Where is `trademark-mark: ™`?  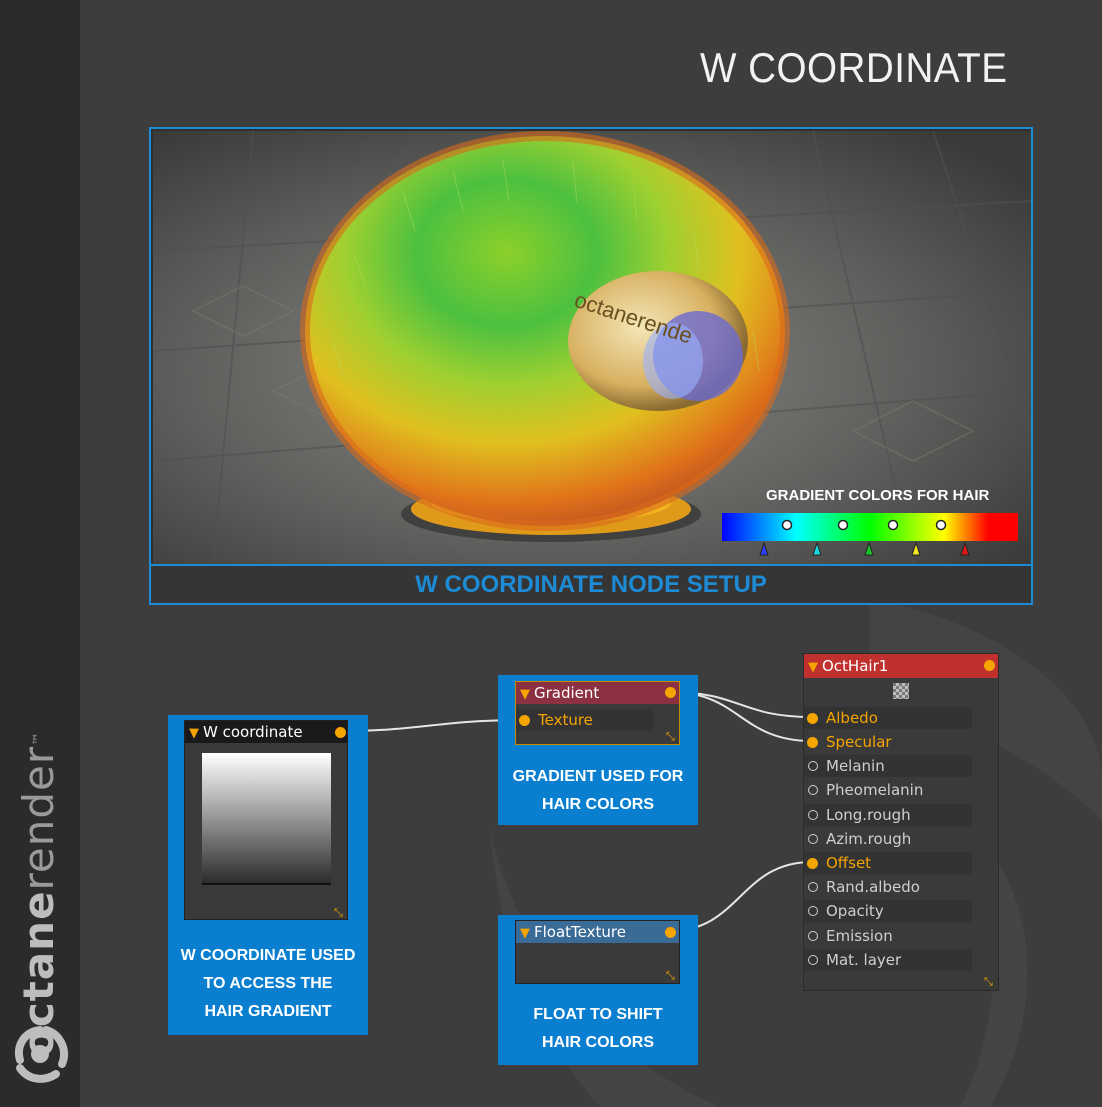
trademark-mark: ™ is located at coordinates (39, 738).